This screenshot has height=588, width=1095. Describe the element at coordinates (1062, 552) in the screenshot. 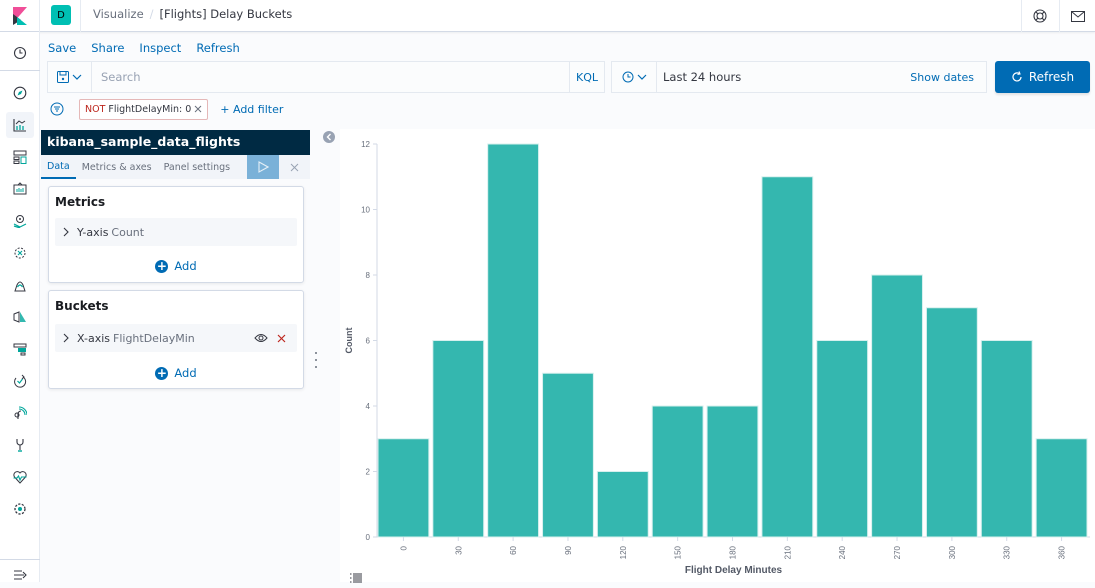

I see `x-tick-label: 360` at that location.